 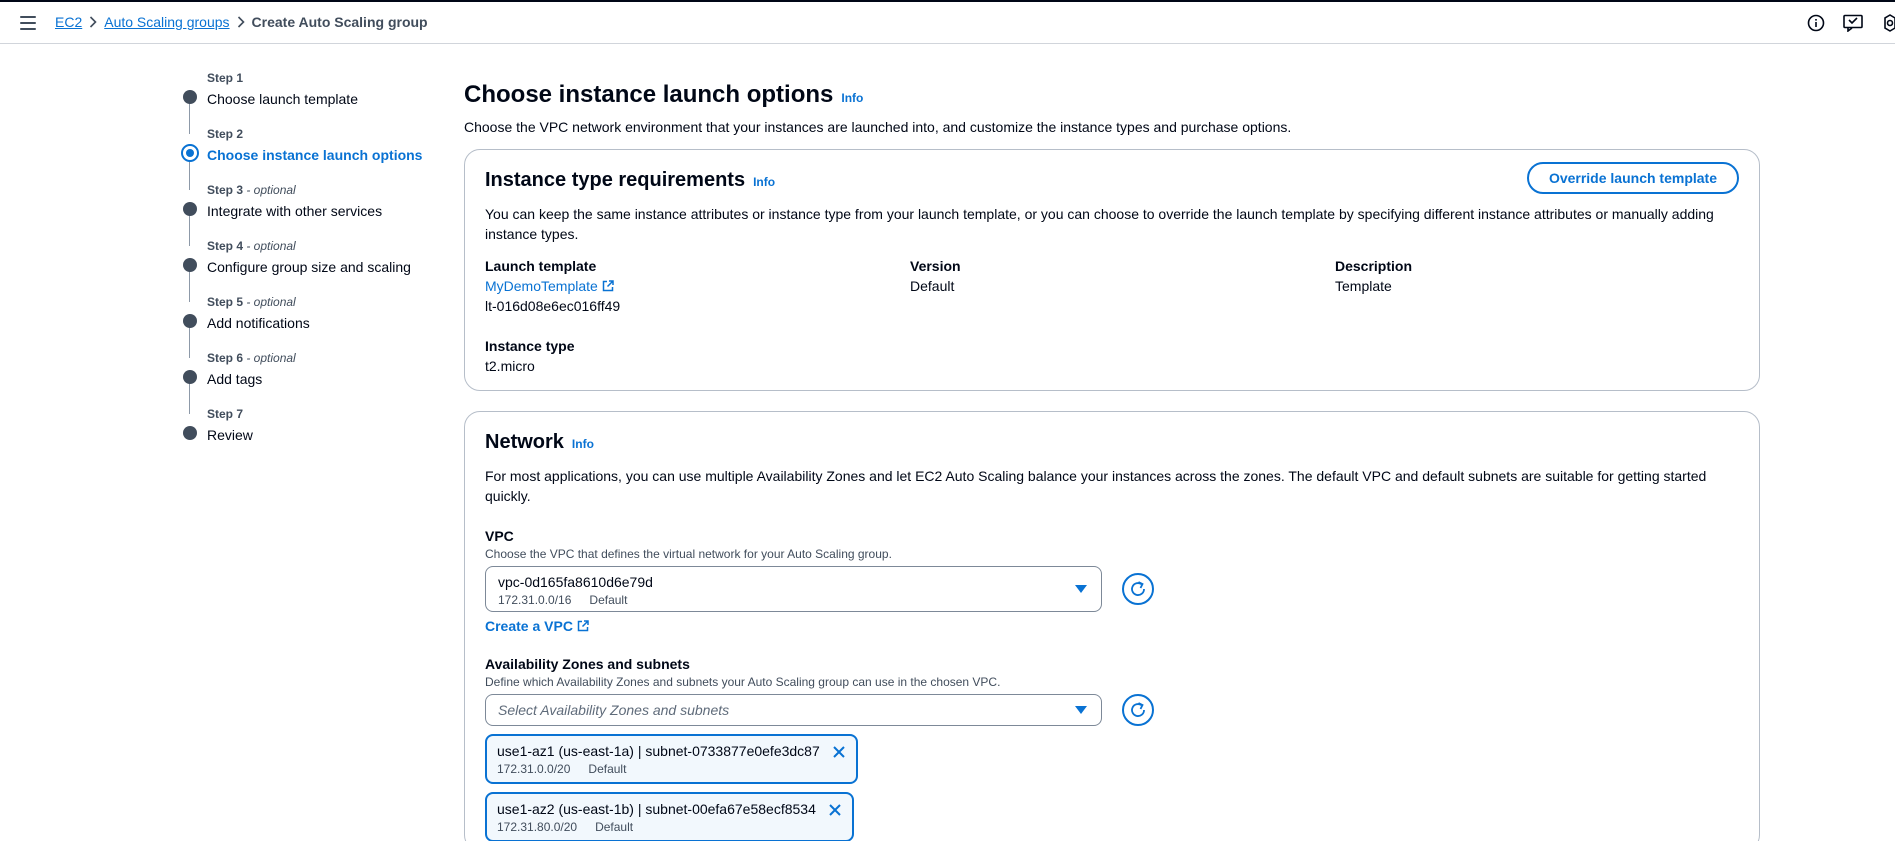 What do you see at coordinates (1374, 266) in the screenshot?
I see `description-label: Description` at bounding box center [1374, 266].